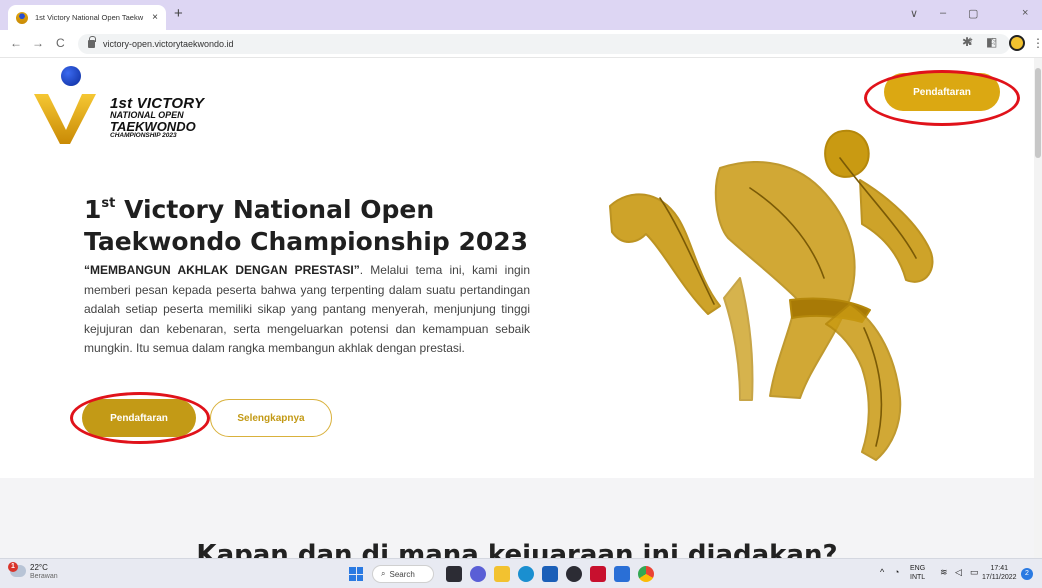 This screenshot has height=588, width=1042. What do you see at coordinates (22, 17) in the screenshot?
I see `site-favicon-icon` at bounding box center [22, 17].